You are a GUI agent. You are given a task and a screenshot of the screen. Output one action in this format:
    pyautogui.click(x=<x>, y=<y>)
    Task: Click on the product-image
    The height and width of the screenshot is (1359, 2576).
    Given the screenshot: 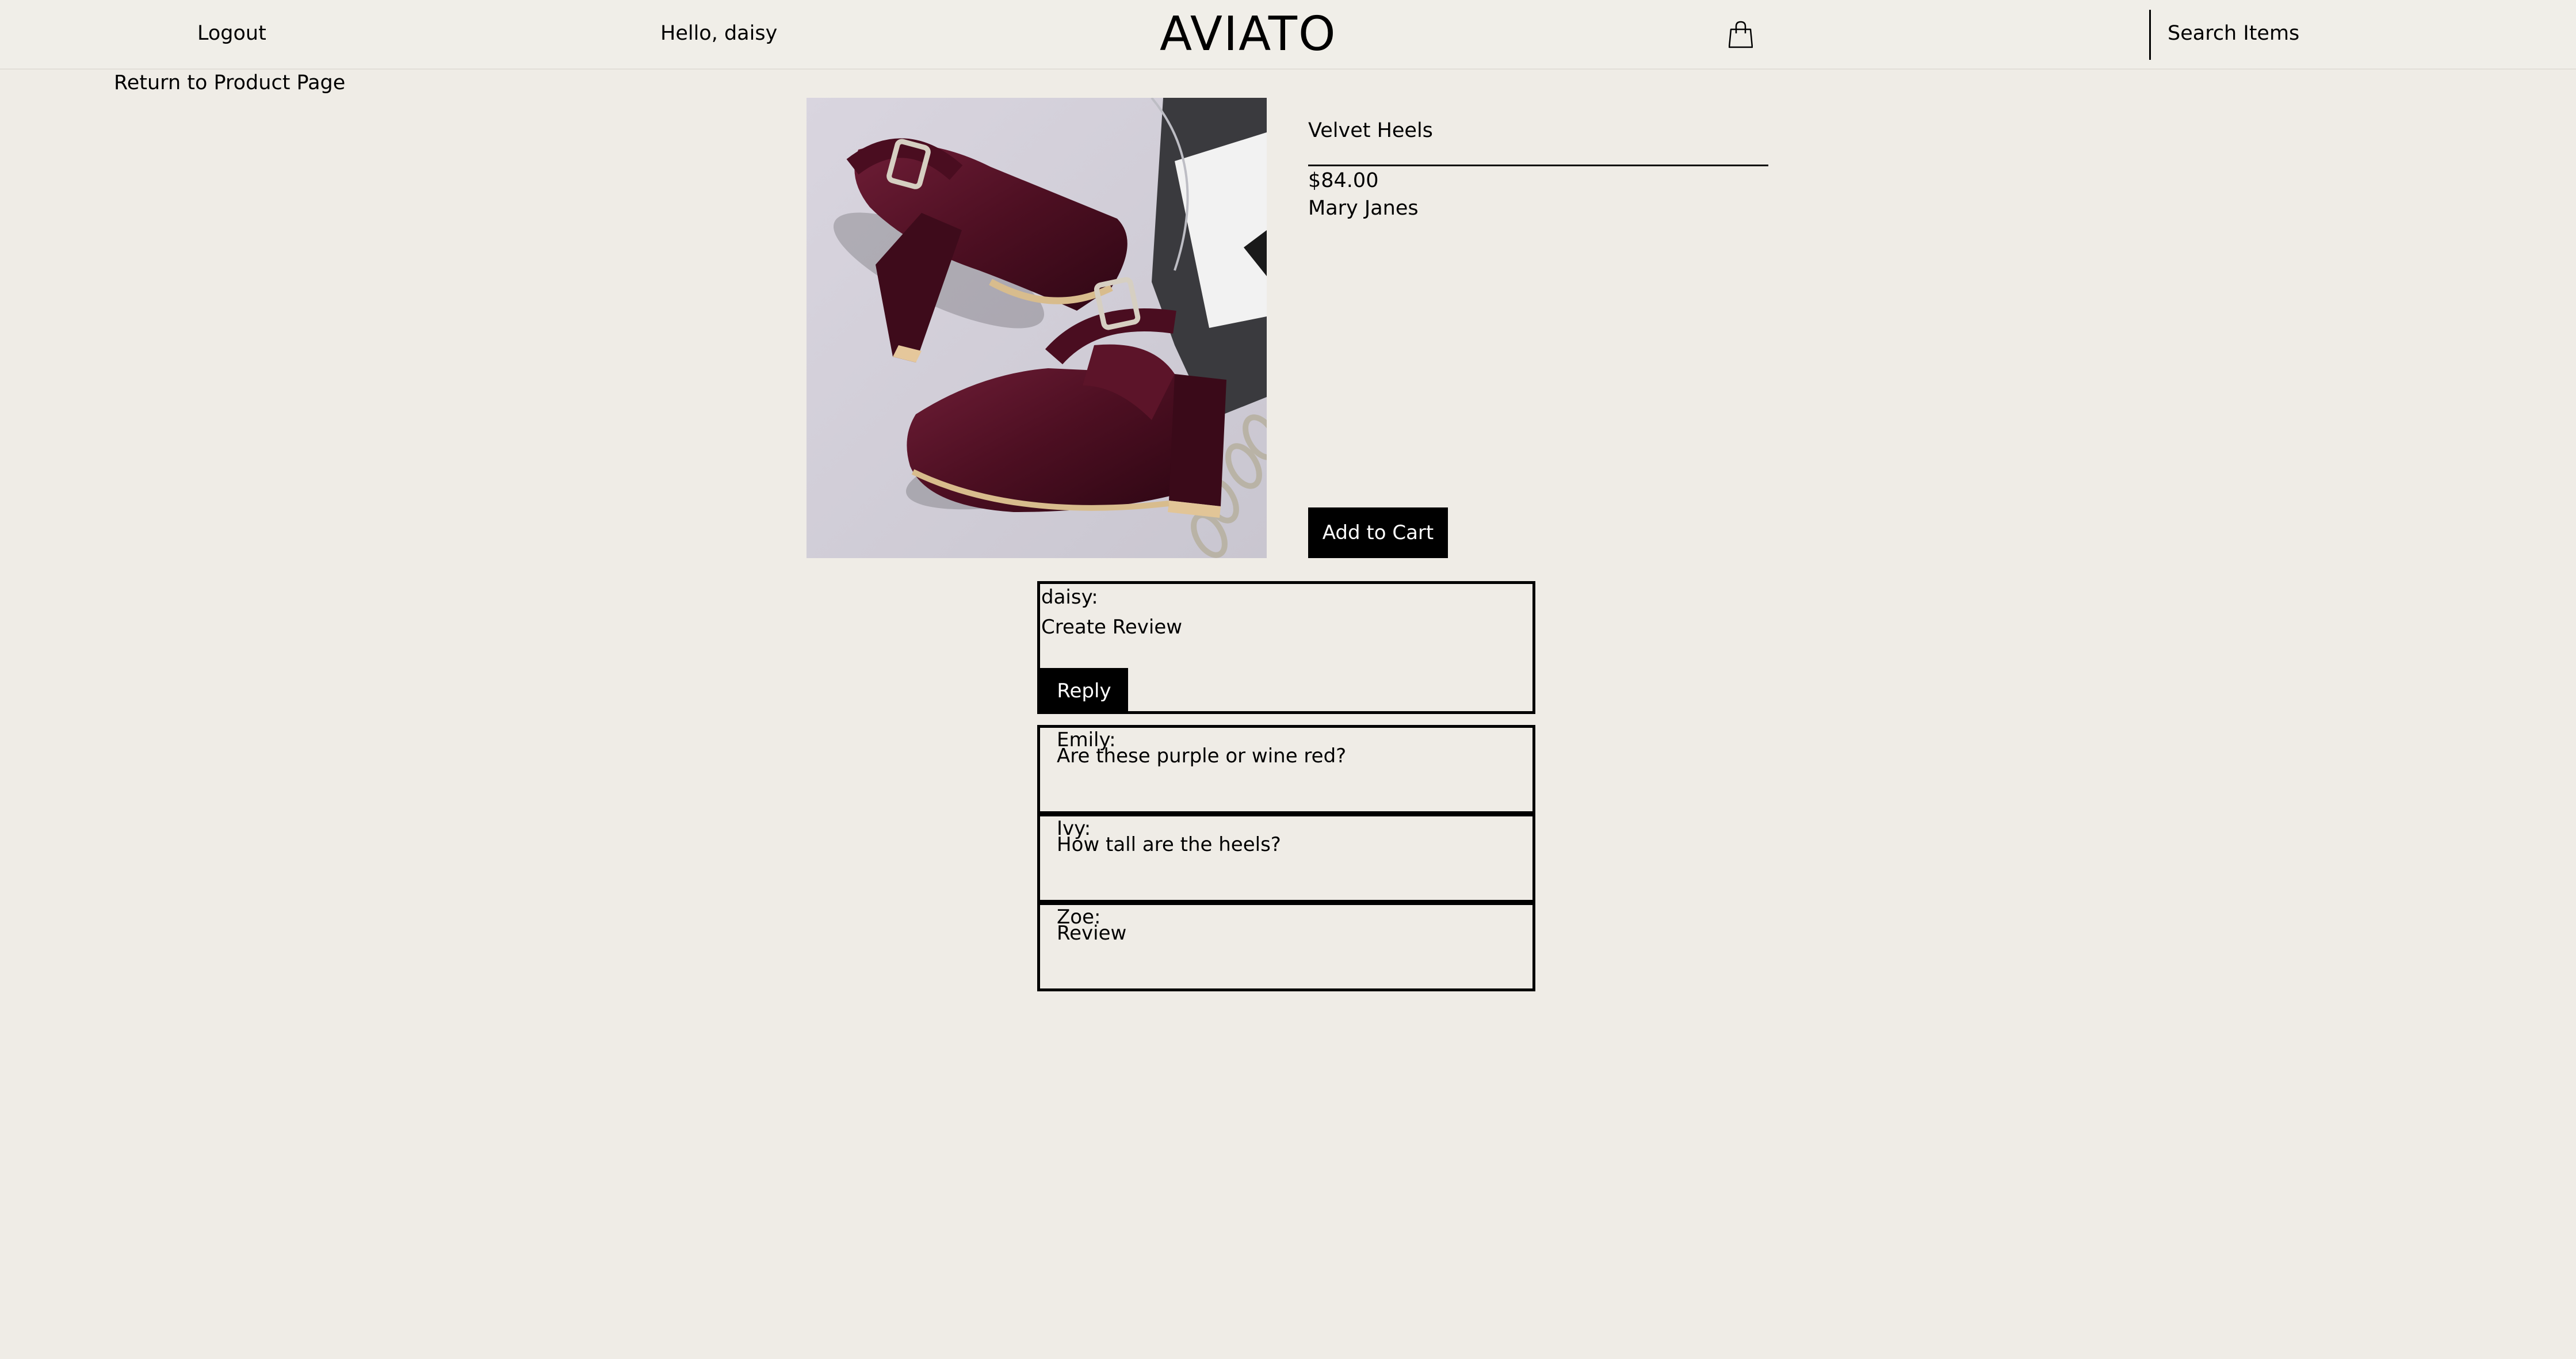 What is the action you would take?
    pyautogui.click(x=1037, y=328)
    